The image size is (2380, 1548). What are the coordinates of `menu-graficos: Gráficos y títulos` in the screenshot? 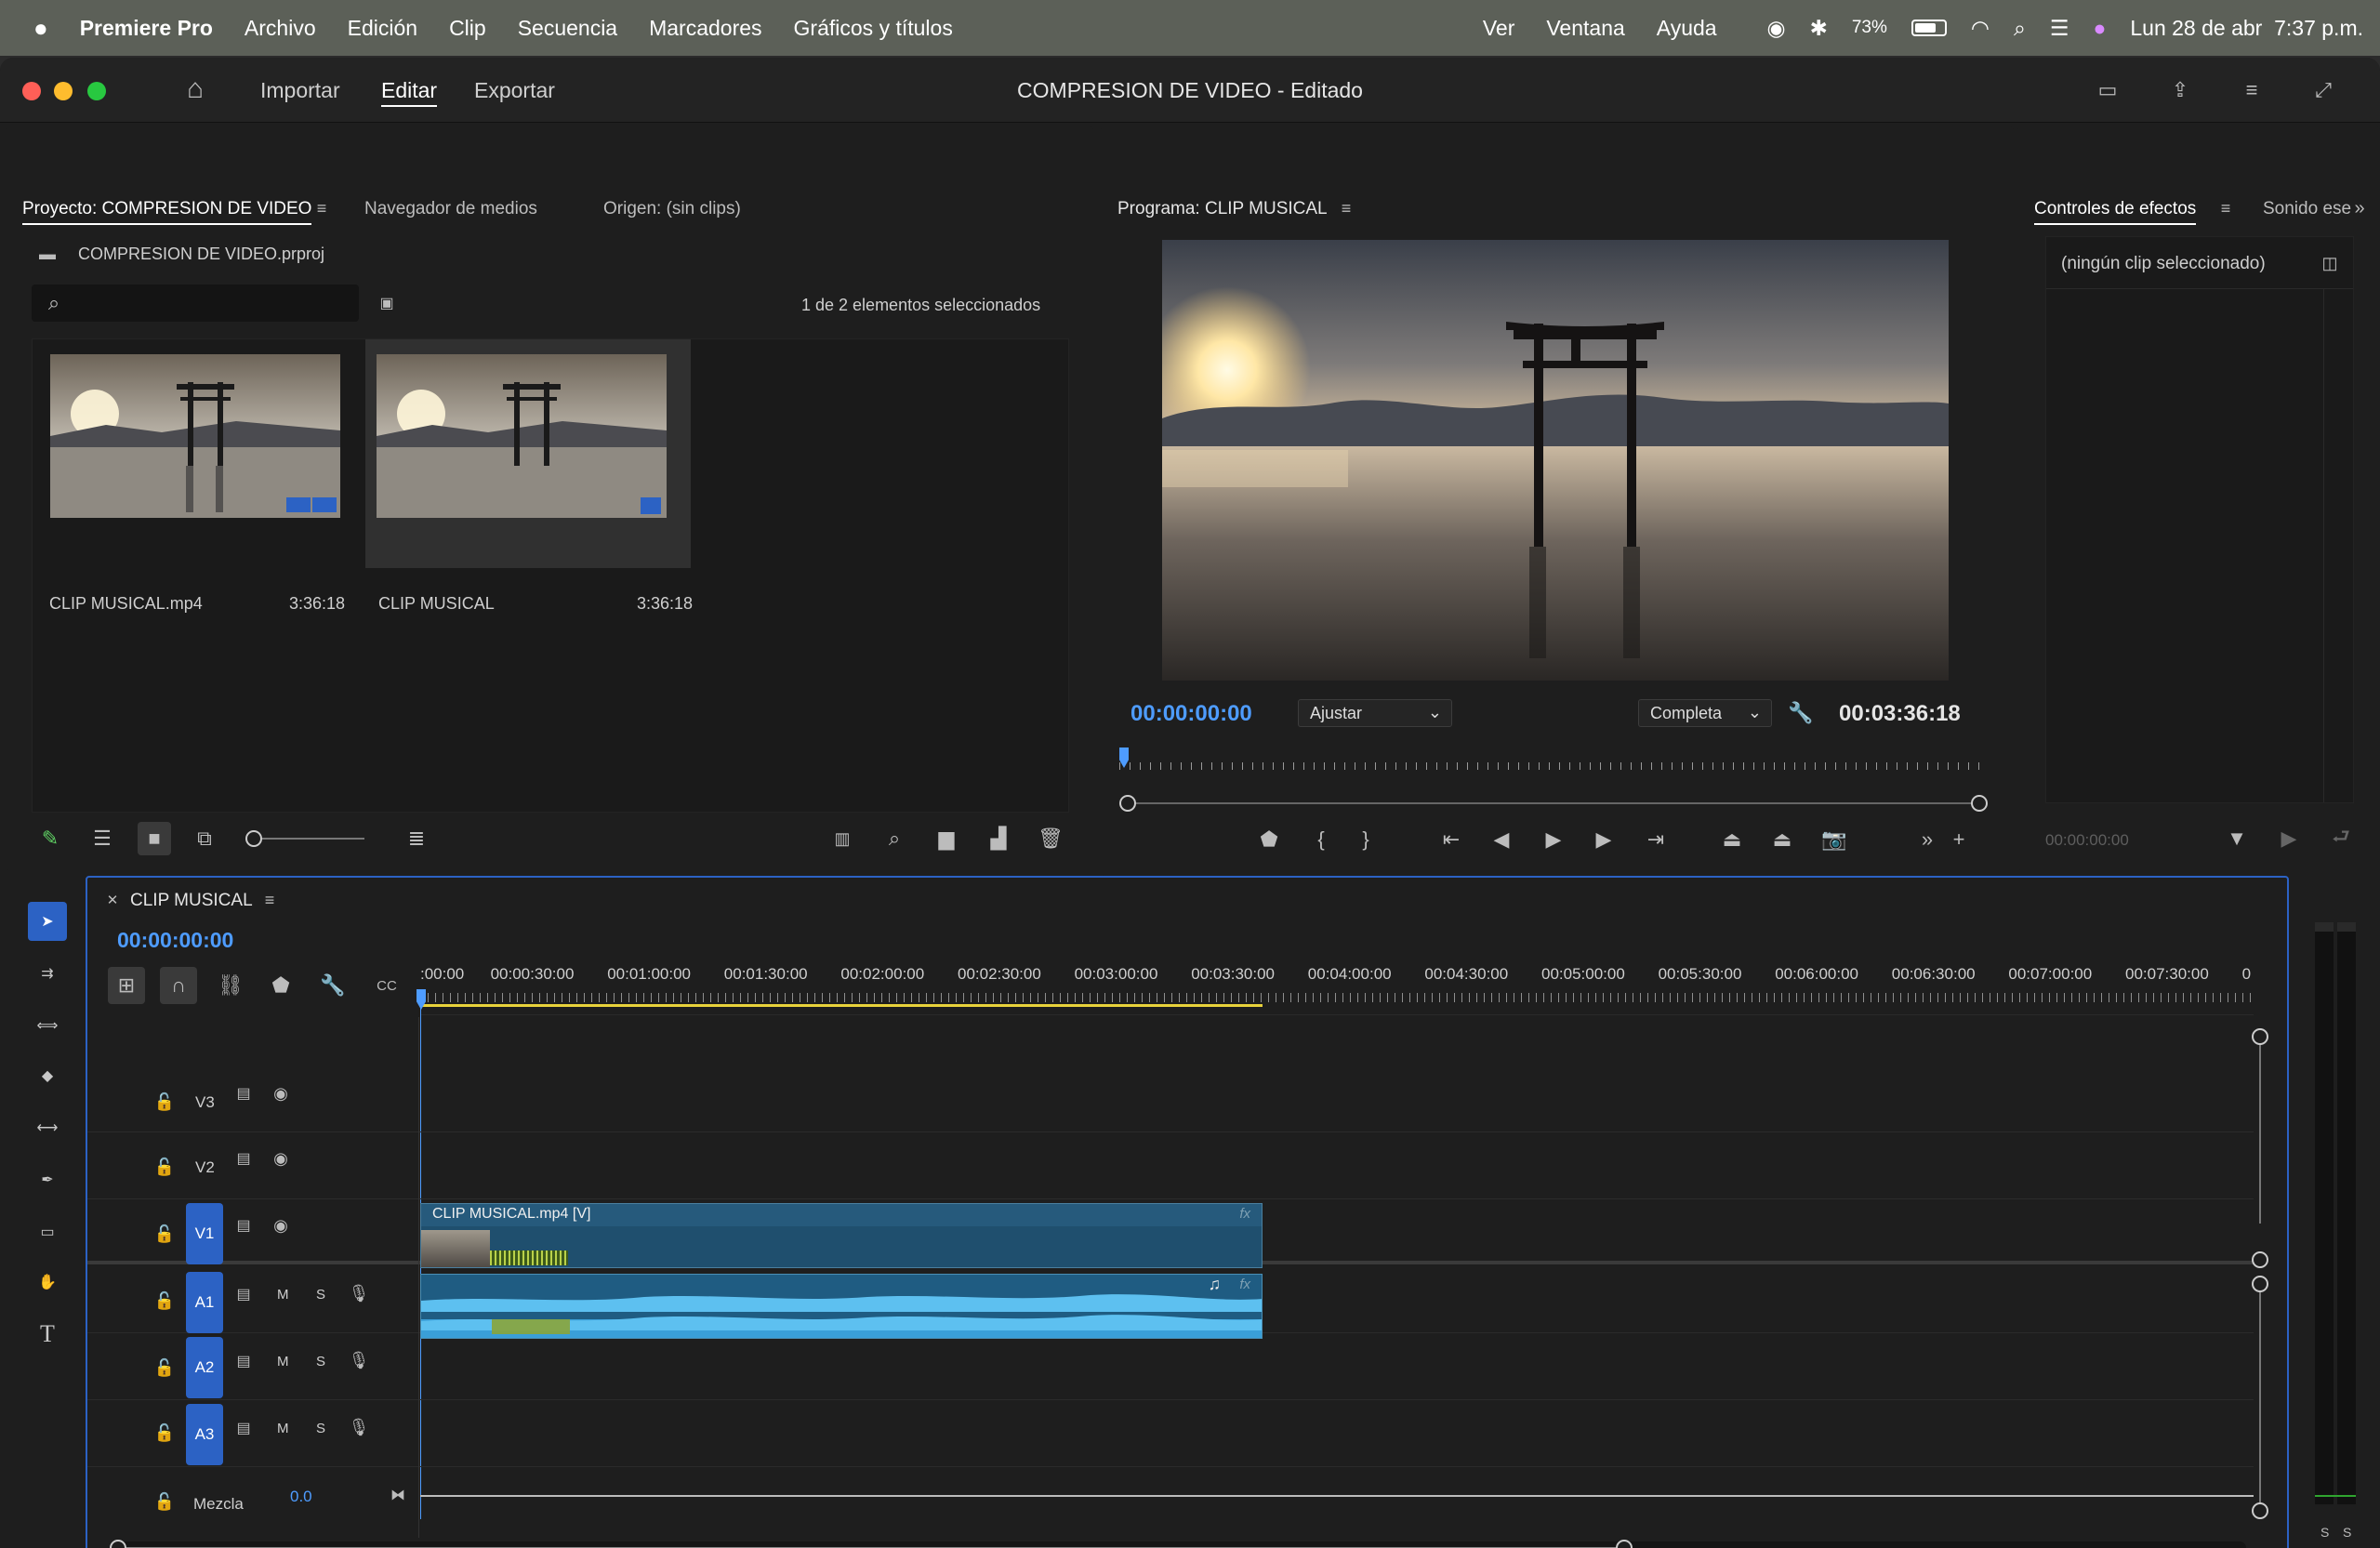 It's located at (873, 28).